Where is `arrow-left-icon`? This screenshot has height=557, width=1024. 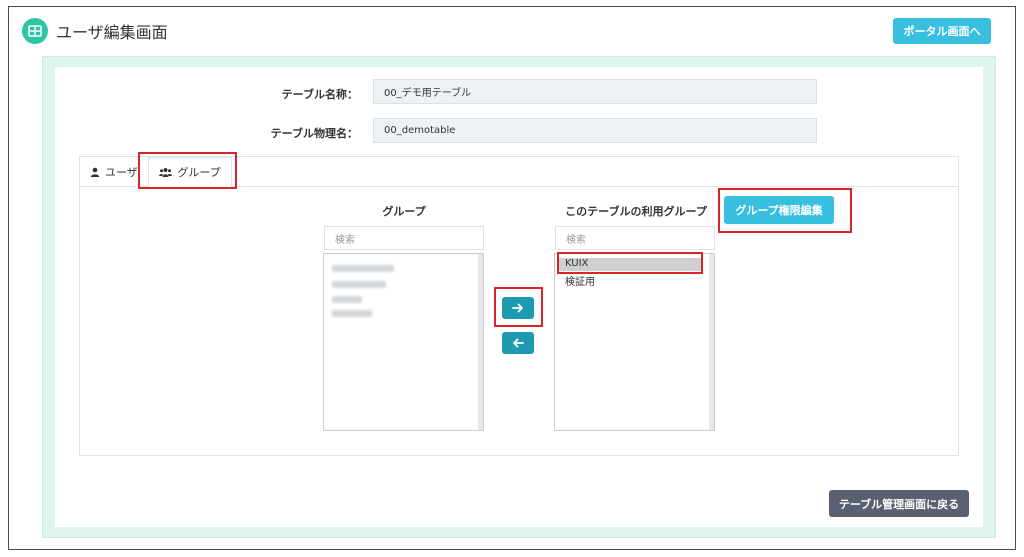
arrow-left-icon is located at coordinates (518, 343).